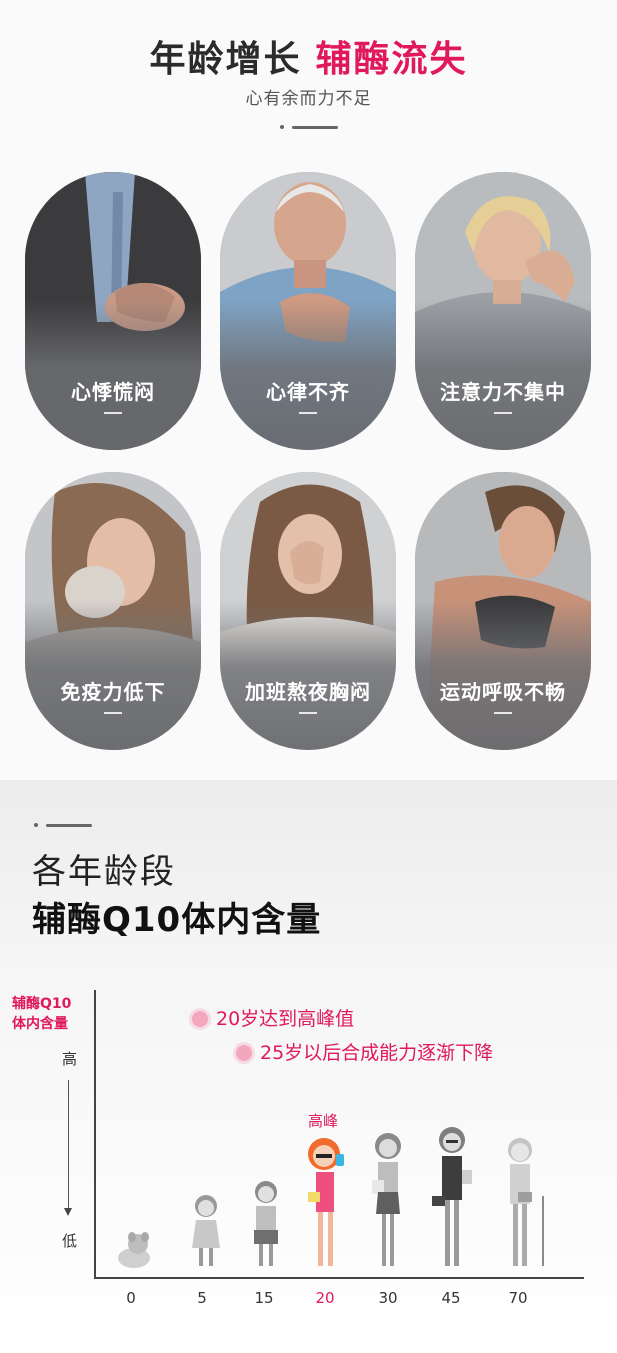 This screenshot has width=617, height=1353. Describe the element at coordinates (134, 1250) in the screenshot. I see `baby-icon` at that location.